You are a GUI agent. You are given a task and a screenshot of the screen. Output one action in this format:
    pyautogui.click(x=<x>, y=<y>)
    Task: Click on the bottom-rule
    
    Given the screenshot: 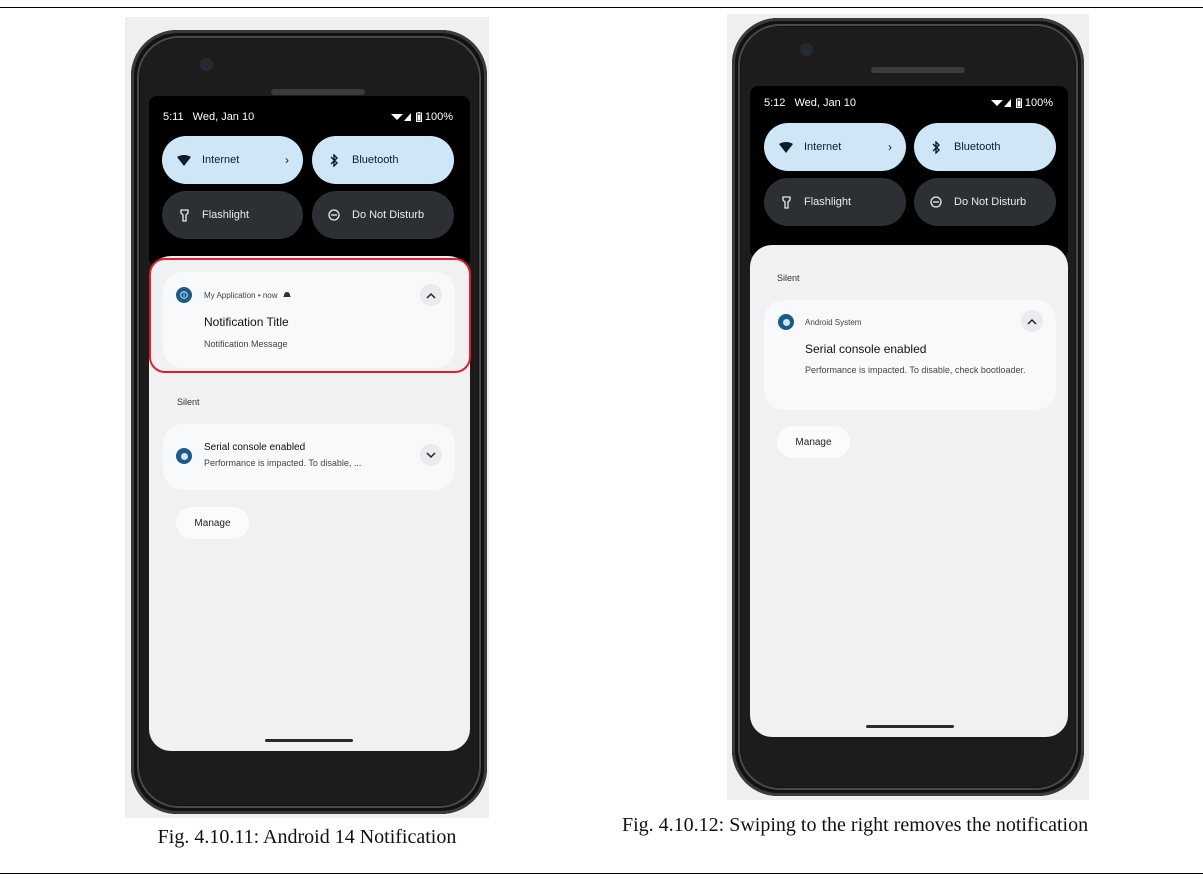 What is the action you would take?
    pyautogui.click(x=601, y=873)
    